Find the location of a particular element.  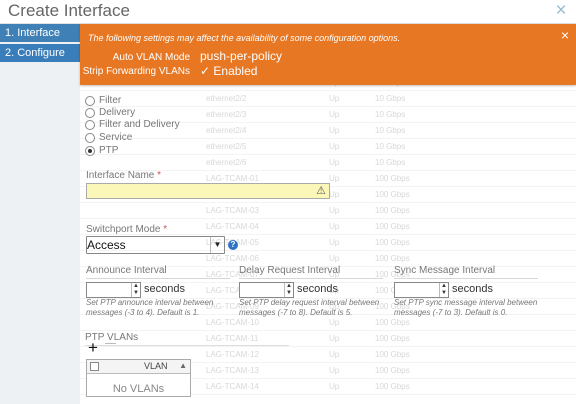

switchport-mode-value: Access is located at coordinates (106, 245).